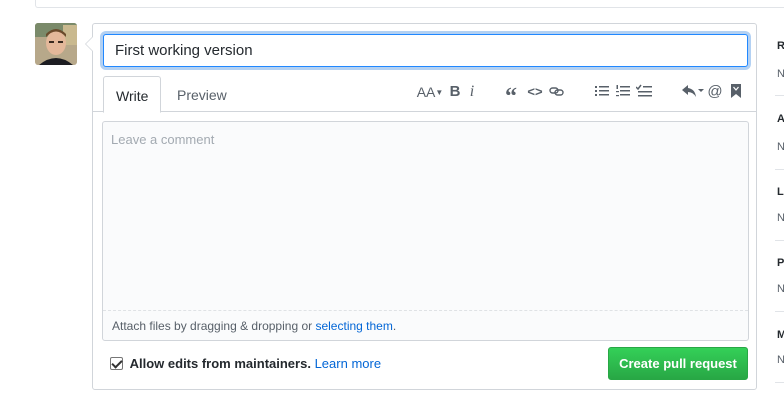 The image size is (784, 396). Describe the element at coordinates (409, 4) in the screenshot. I see `previous-section-box` at that location.